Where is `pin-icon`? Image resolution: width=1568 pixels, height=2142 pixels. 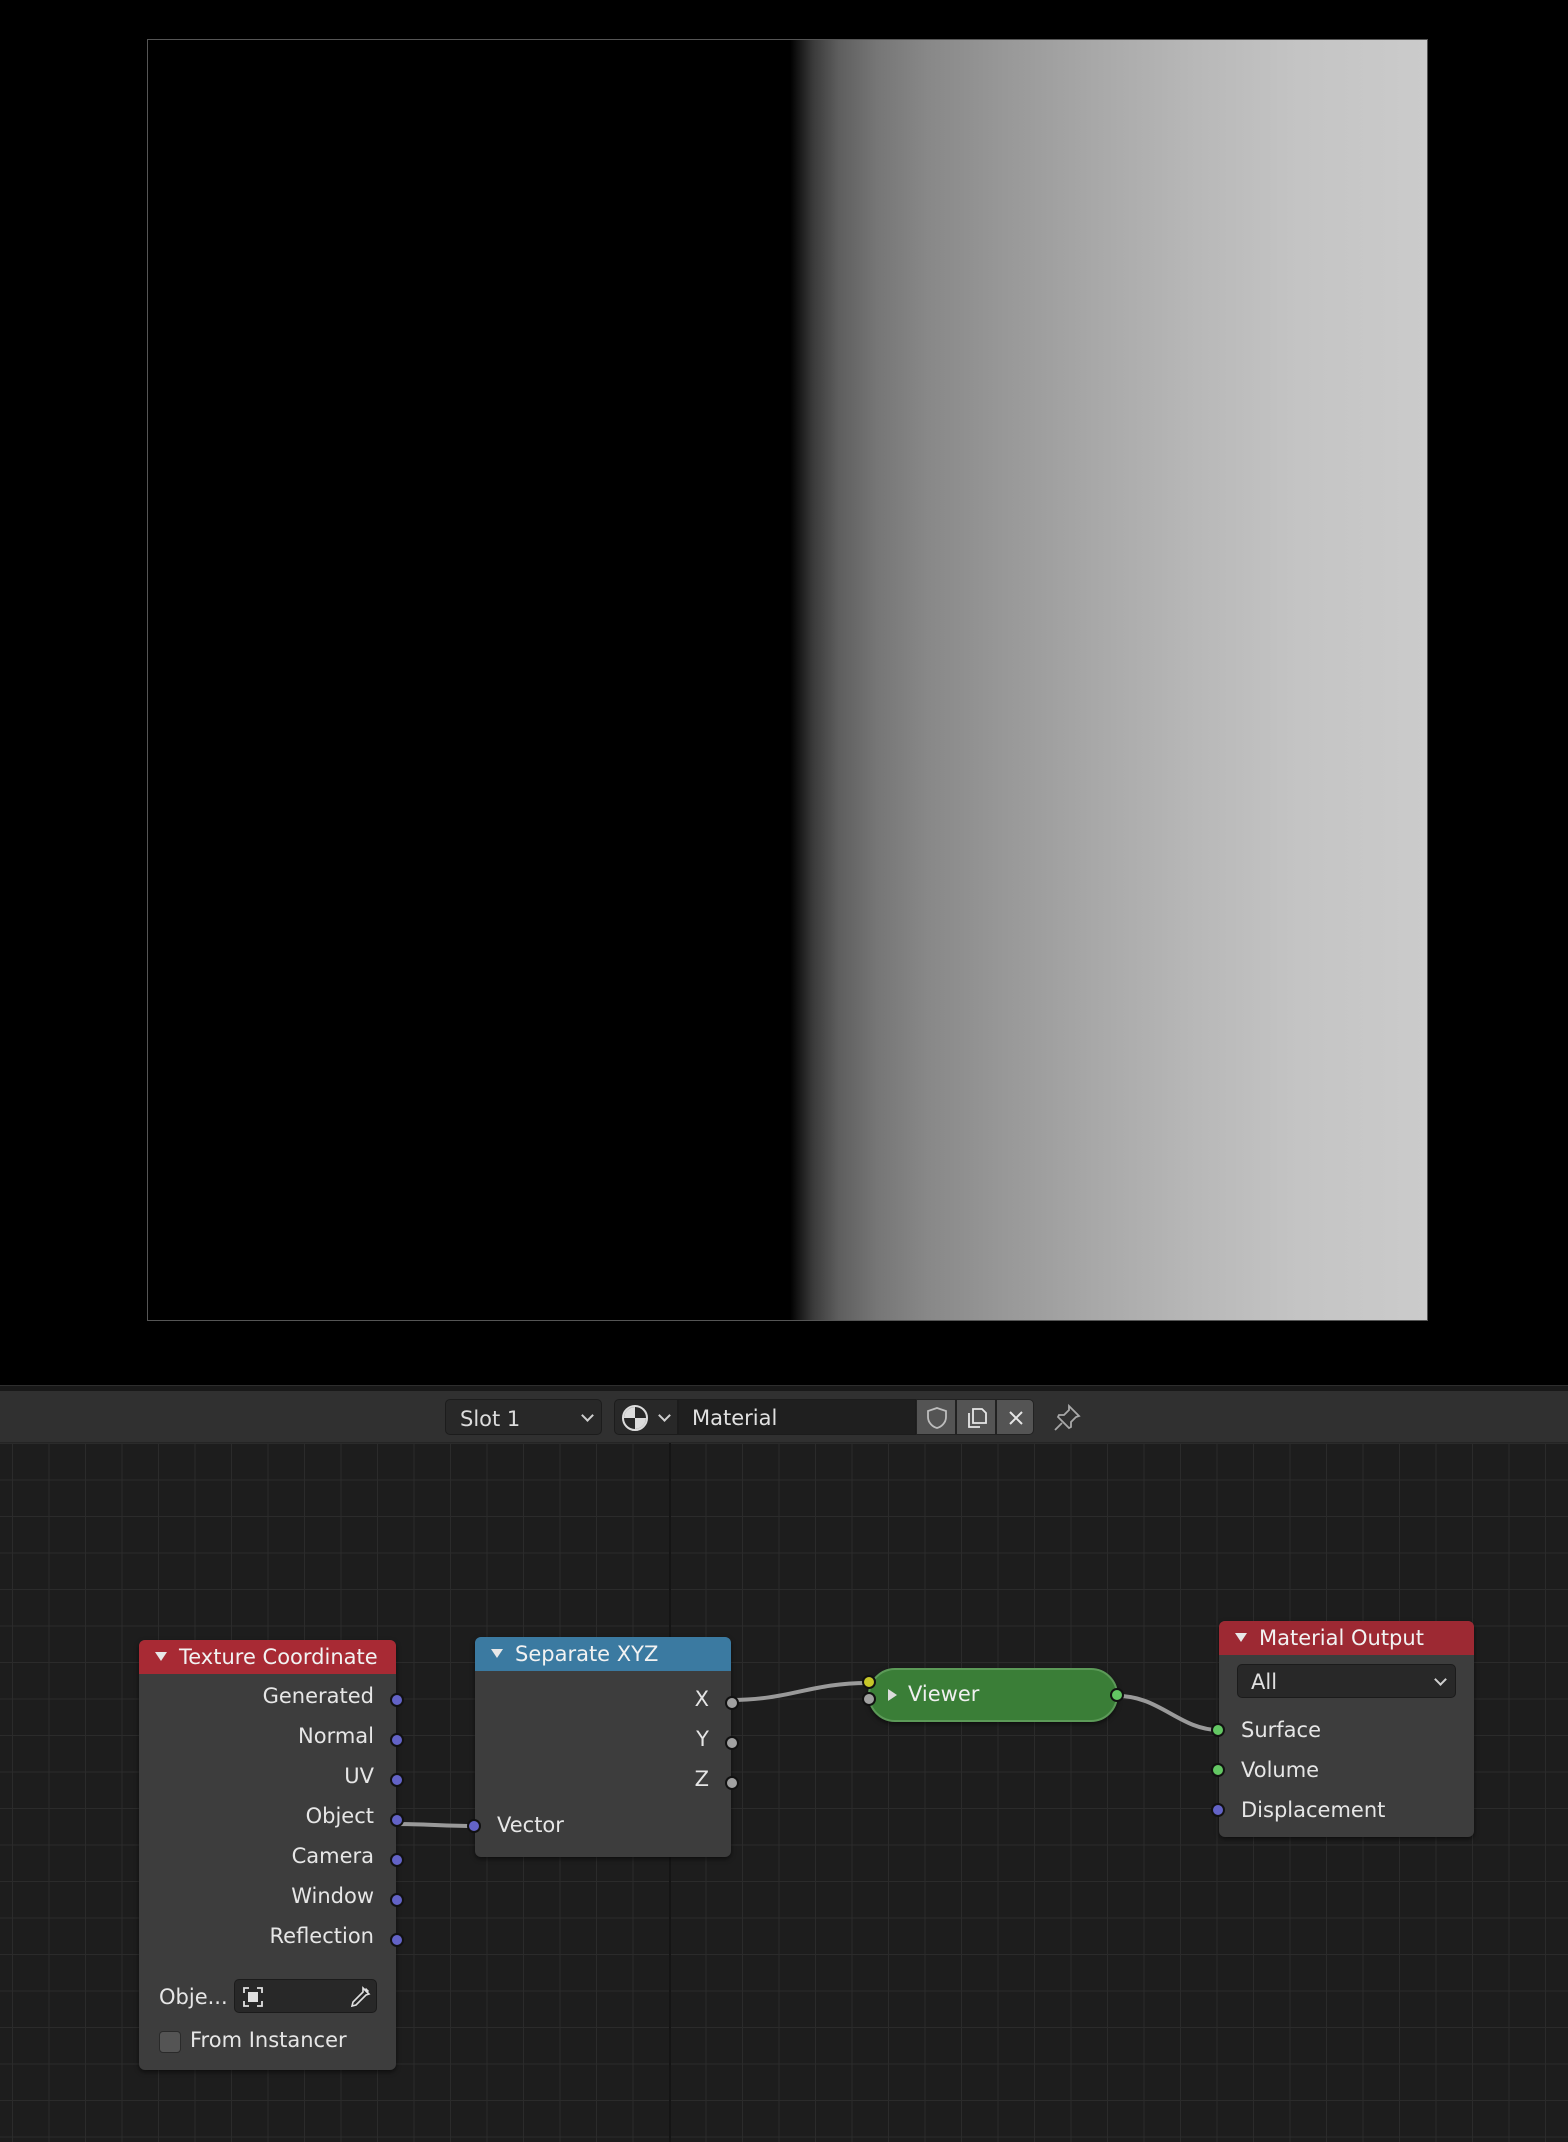 pin-icon is located at coordinates (1067, 1417).